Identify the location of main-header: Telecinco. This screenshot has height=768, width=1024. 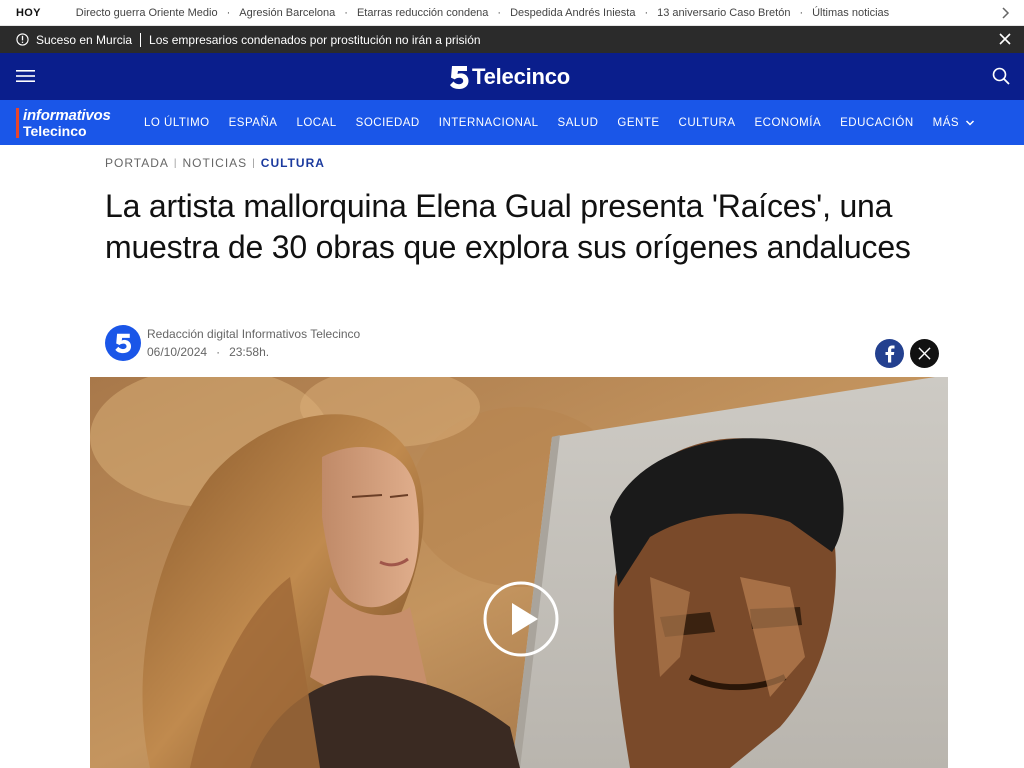
(512, 76).